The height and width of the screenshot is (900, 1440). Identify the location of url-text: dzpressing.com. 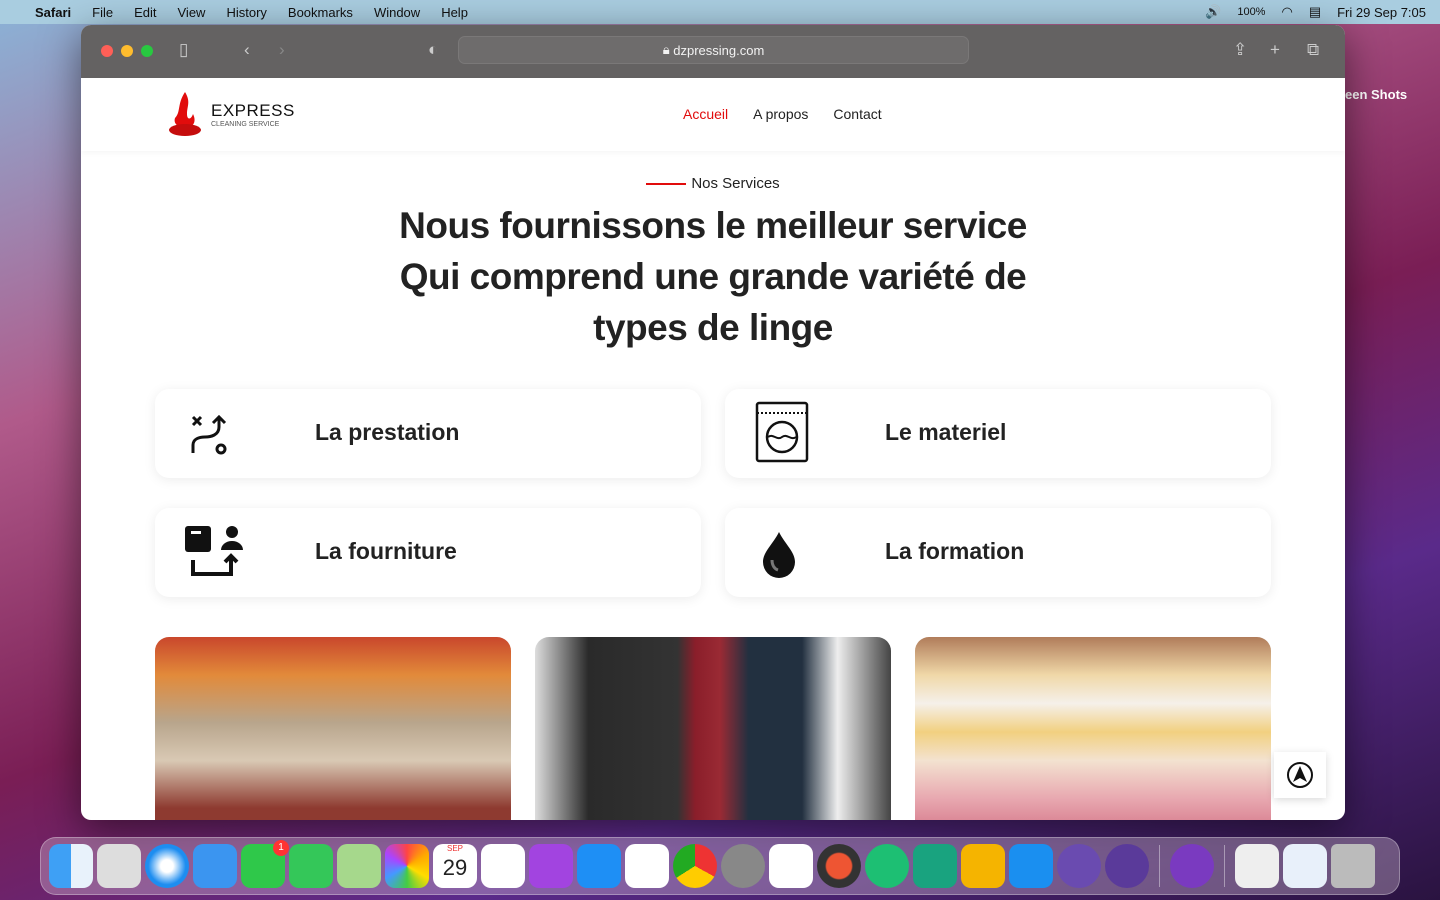
(719, 50).